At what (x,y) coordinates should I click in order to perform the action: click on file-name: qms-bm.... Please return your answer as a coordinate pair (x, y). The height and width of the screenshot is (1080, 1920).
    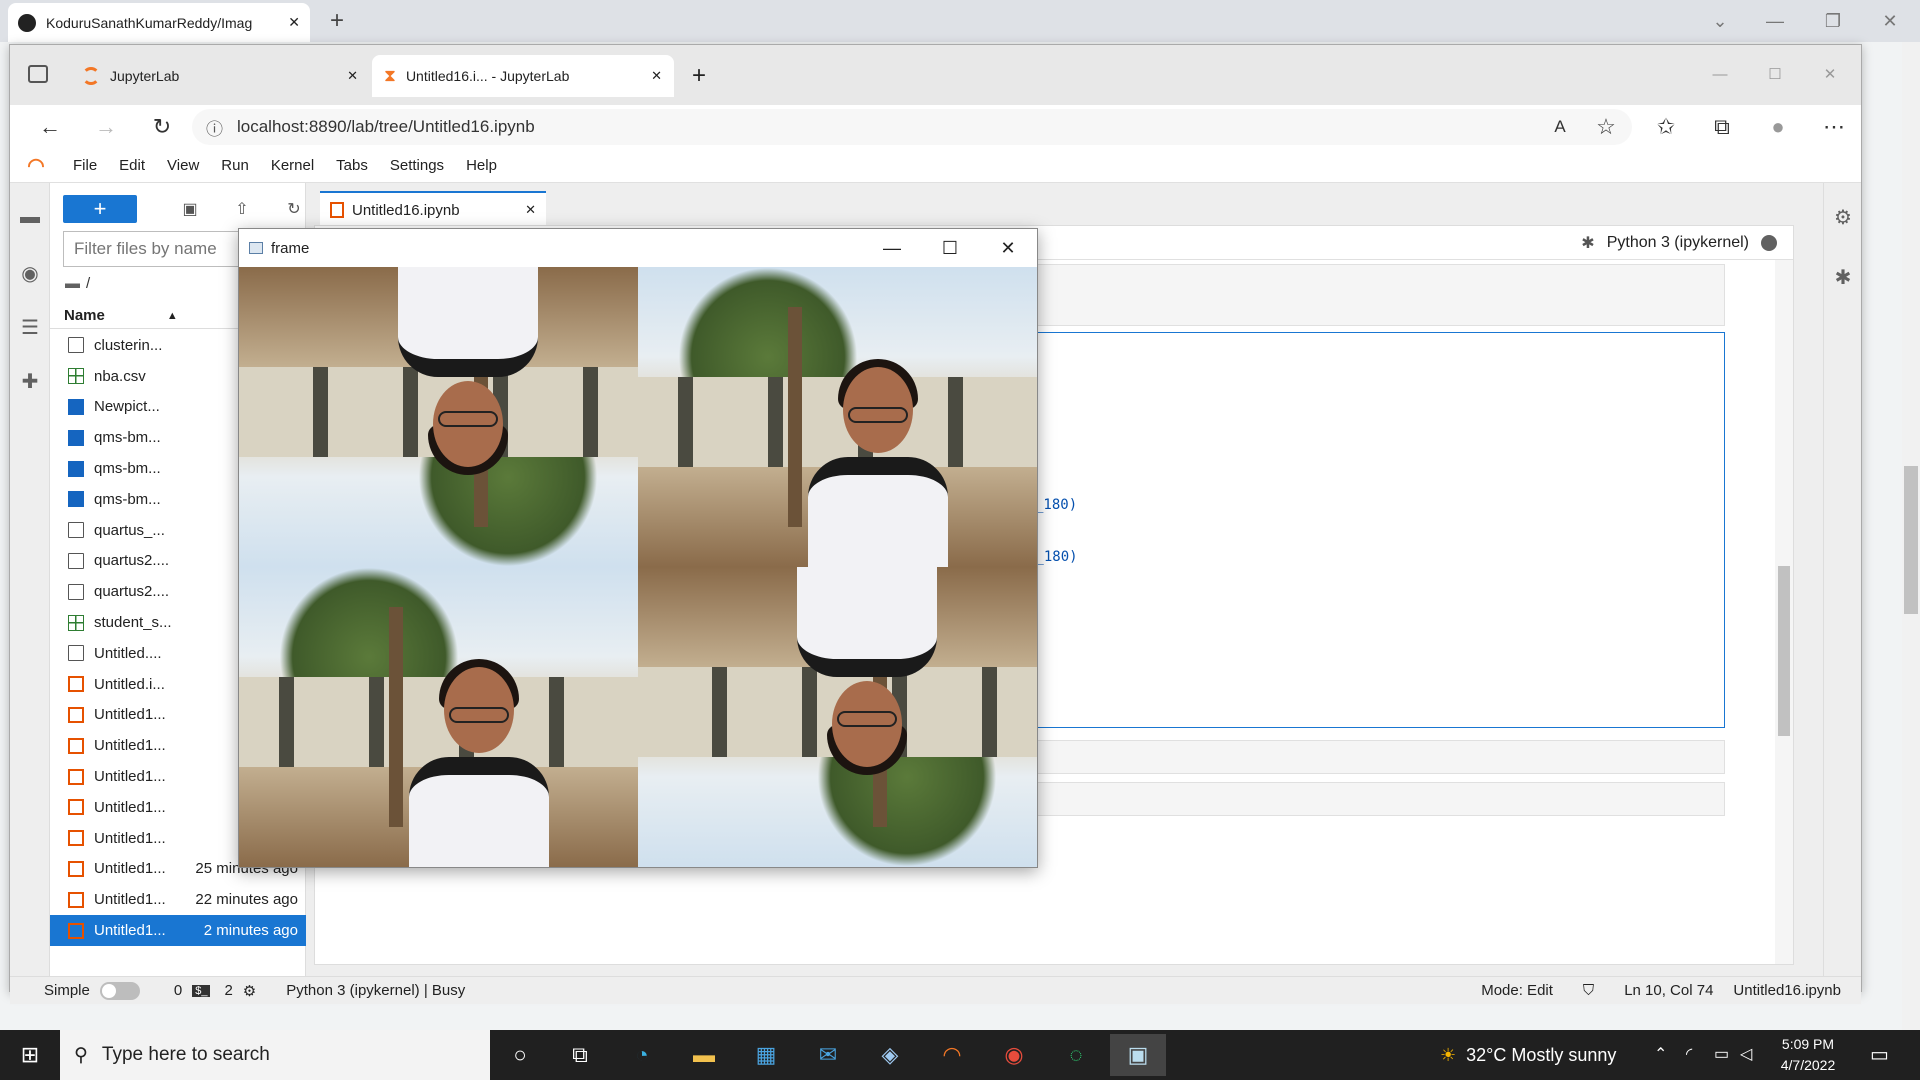
    Looking at the image, I should click on (127, 499).